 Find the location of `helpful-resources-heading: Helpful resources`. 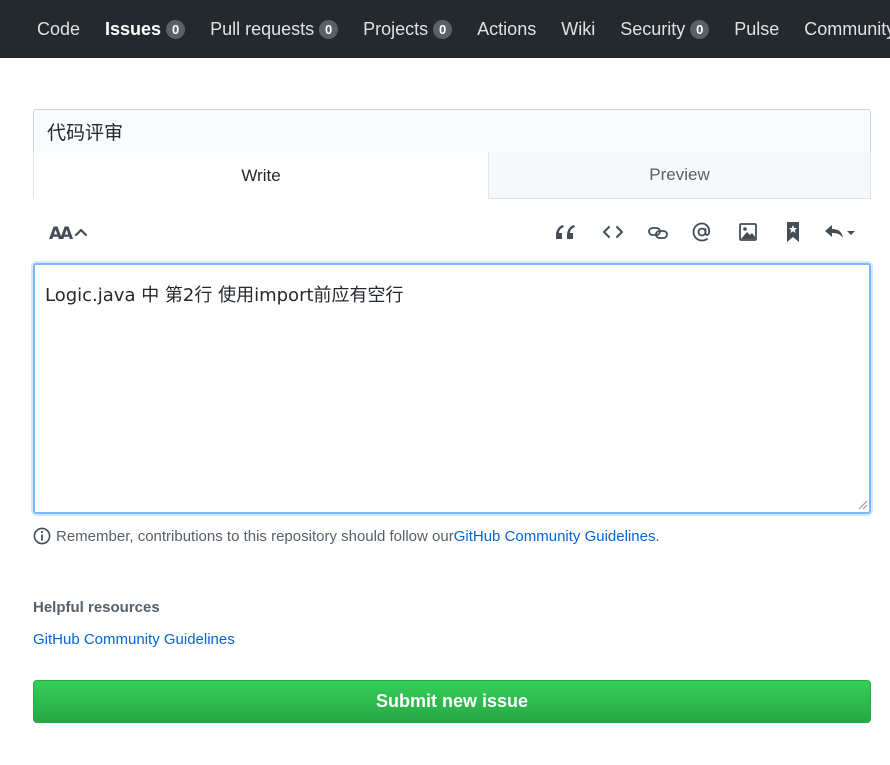

helpful-resources-heading: Helpful resources is located at coordinates (96, 607).